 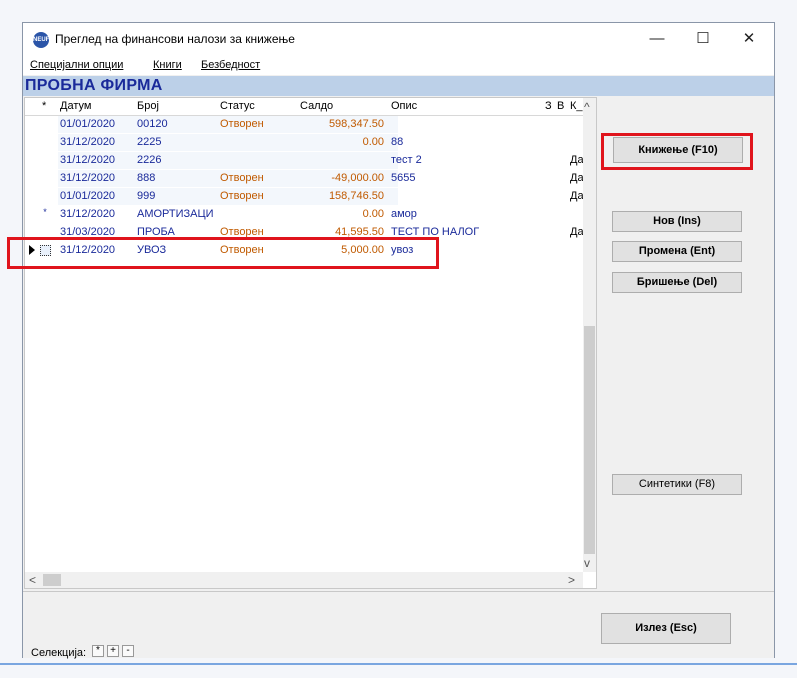 I want to click on select-plus-button: +, so click(x=113, y=651).